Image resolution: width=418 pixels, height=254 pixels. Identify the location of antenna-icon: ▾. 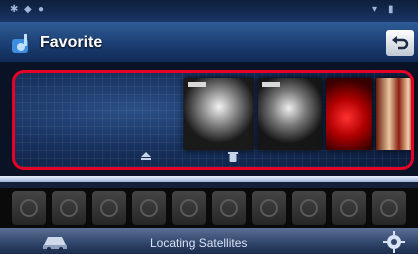
(375, 9).